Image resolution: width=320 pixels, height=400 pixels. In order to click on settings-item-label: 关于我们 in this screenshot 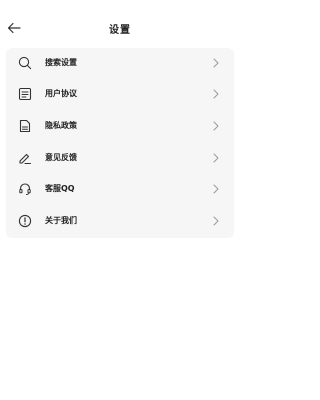, I will do `click(61, 220)`.